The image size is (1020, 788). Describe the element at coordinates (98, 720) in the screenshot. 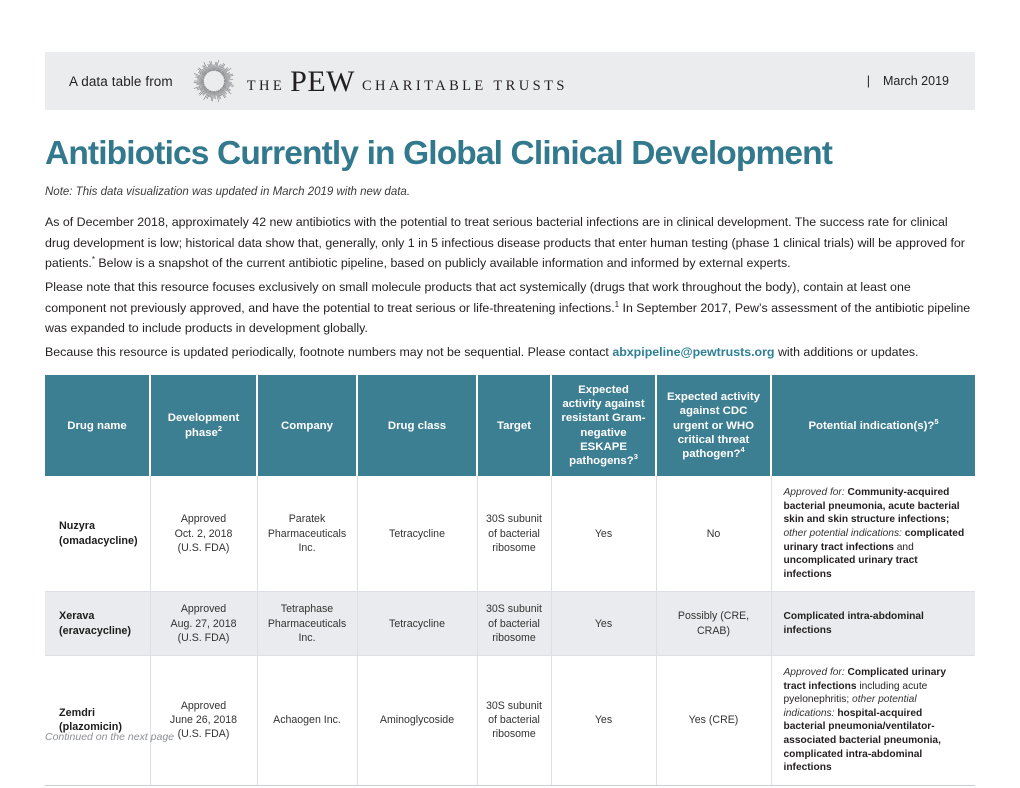

I see `cell-drug-name: Zemdri (plazomicin)` at that location.